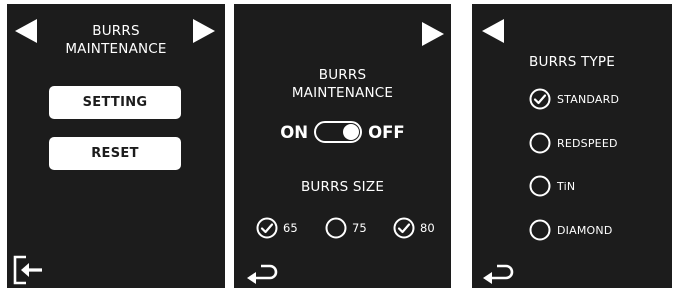 This screenshot has width=679, height=291. Describe the element at coordinates (290, 228) in the screenshot. I see `size-option-label: 65` at that location.